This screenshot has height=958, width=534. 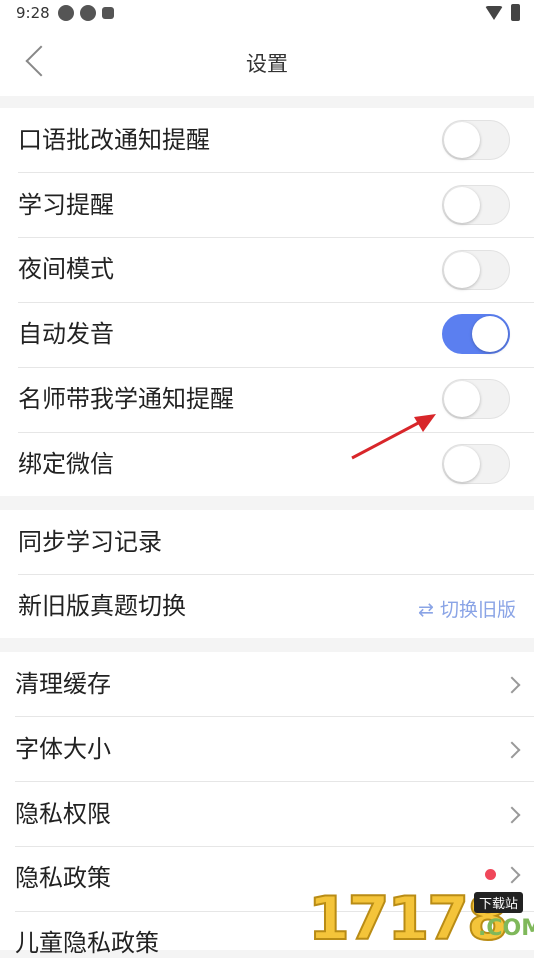 What do you see at coordinates (87, 943) in the screenshot?
I see `menu-label: 儿童隐私政策` at bounding box center [87, 943].